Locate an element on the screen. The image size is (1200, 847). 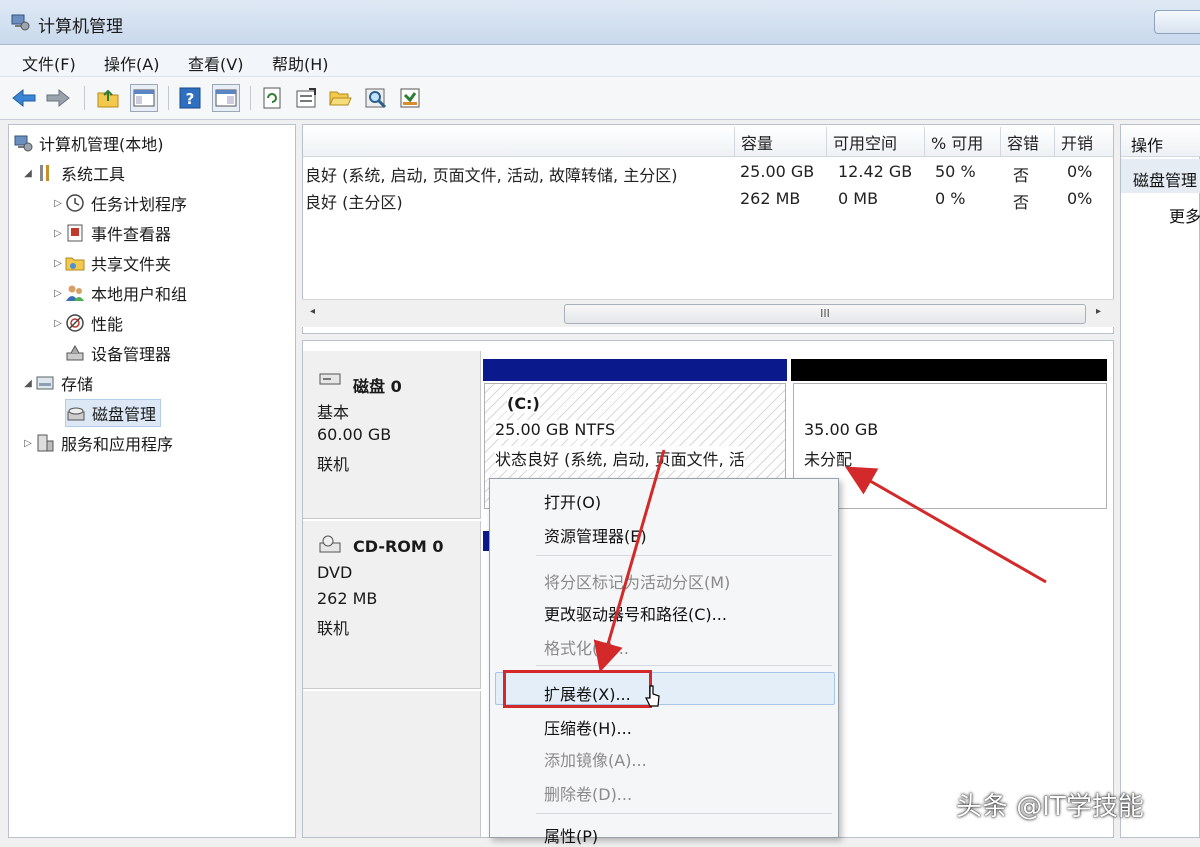
watermark: 头条 @IT学技能 is located at coordinates (1050, 807).